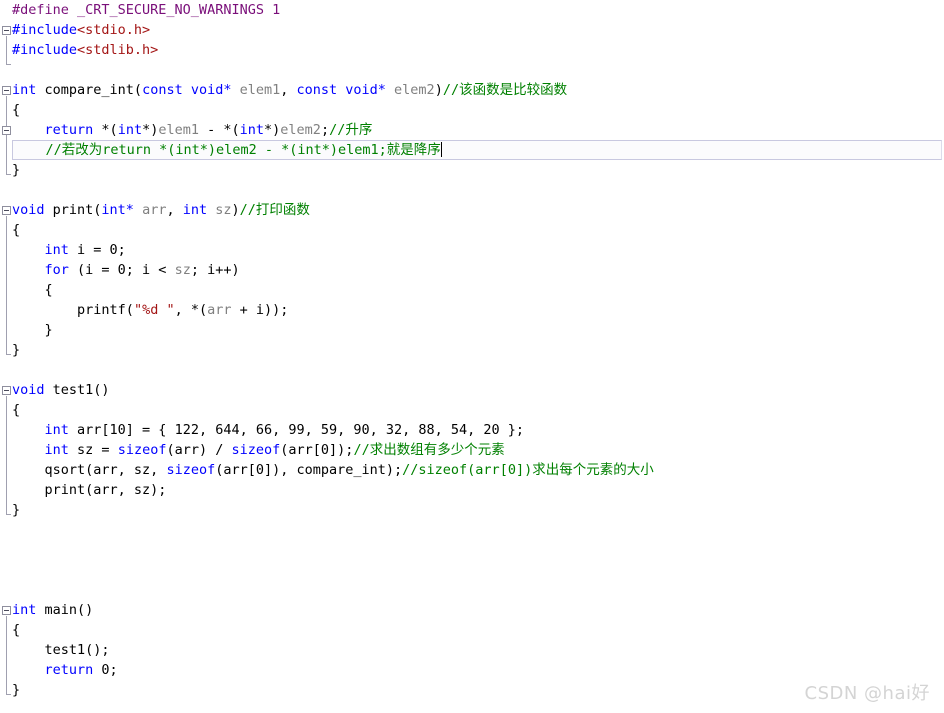  What do you see at coordinates (472, 190) in the screenshot?
I see `code-line-10-blank` at bounding box center [472, 190].